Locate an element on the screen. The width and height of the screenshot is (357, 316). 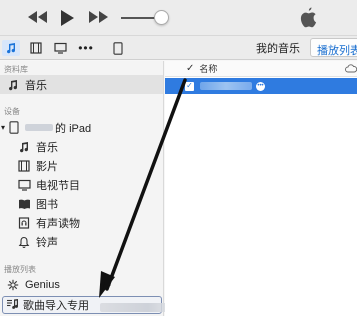
more-button: ••• is located at coordinates (86, 48).